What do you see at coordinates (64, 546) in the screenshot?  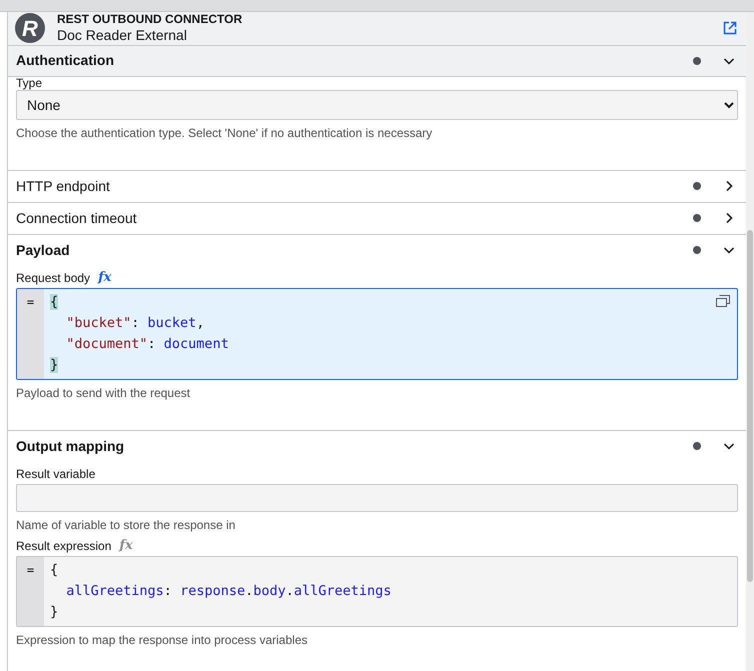 I see `field-label: Result expression` at bounding box center [64, 546].